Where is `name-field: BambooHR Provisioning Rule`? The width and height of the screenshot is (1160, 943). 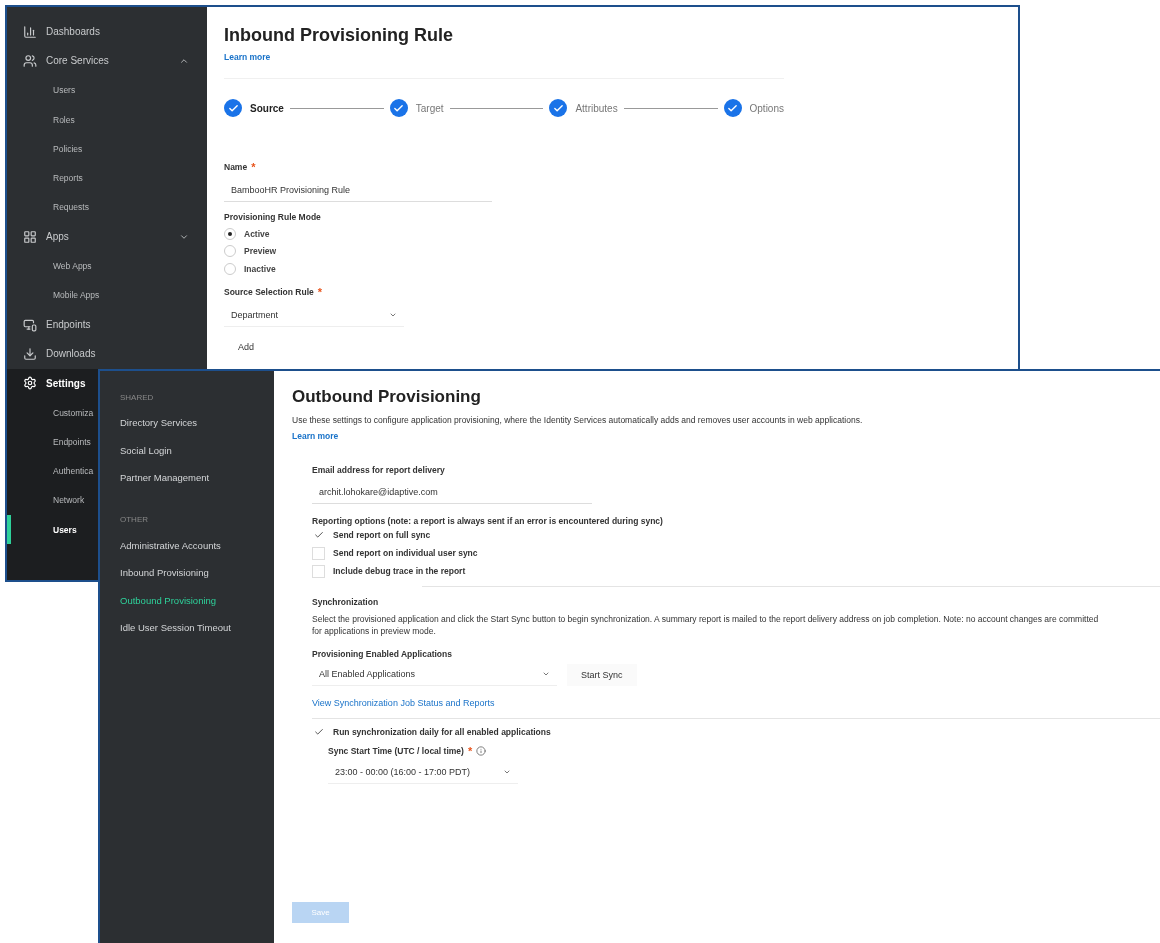
name-field: BambooHR Provisioning Rule is located at coordinates (358, 190).